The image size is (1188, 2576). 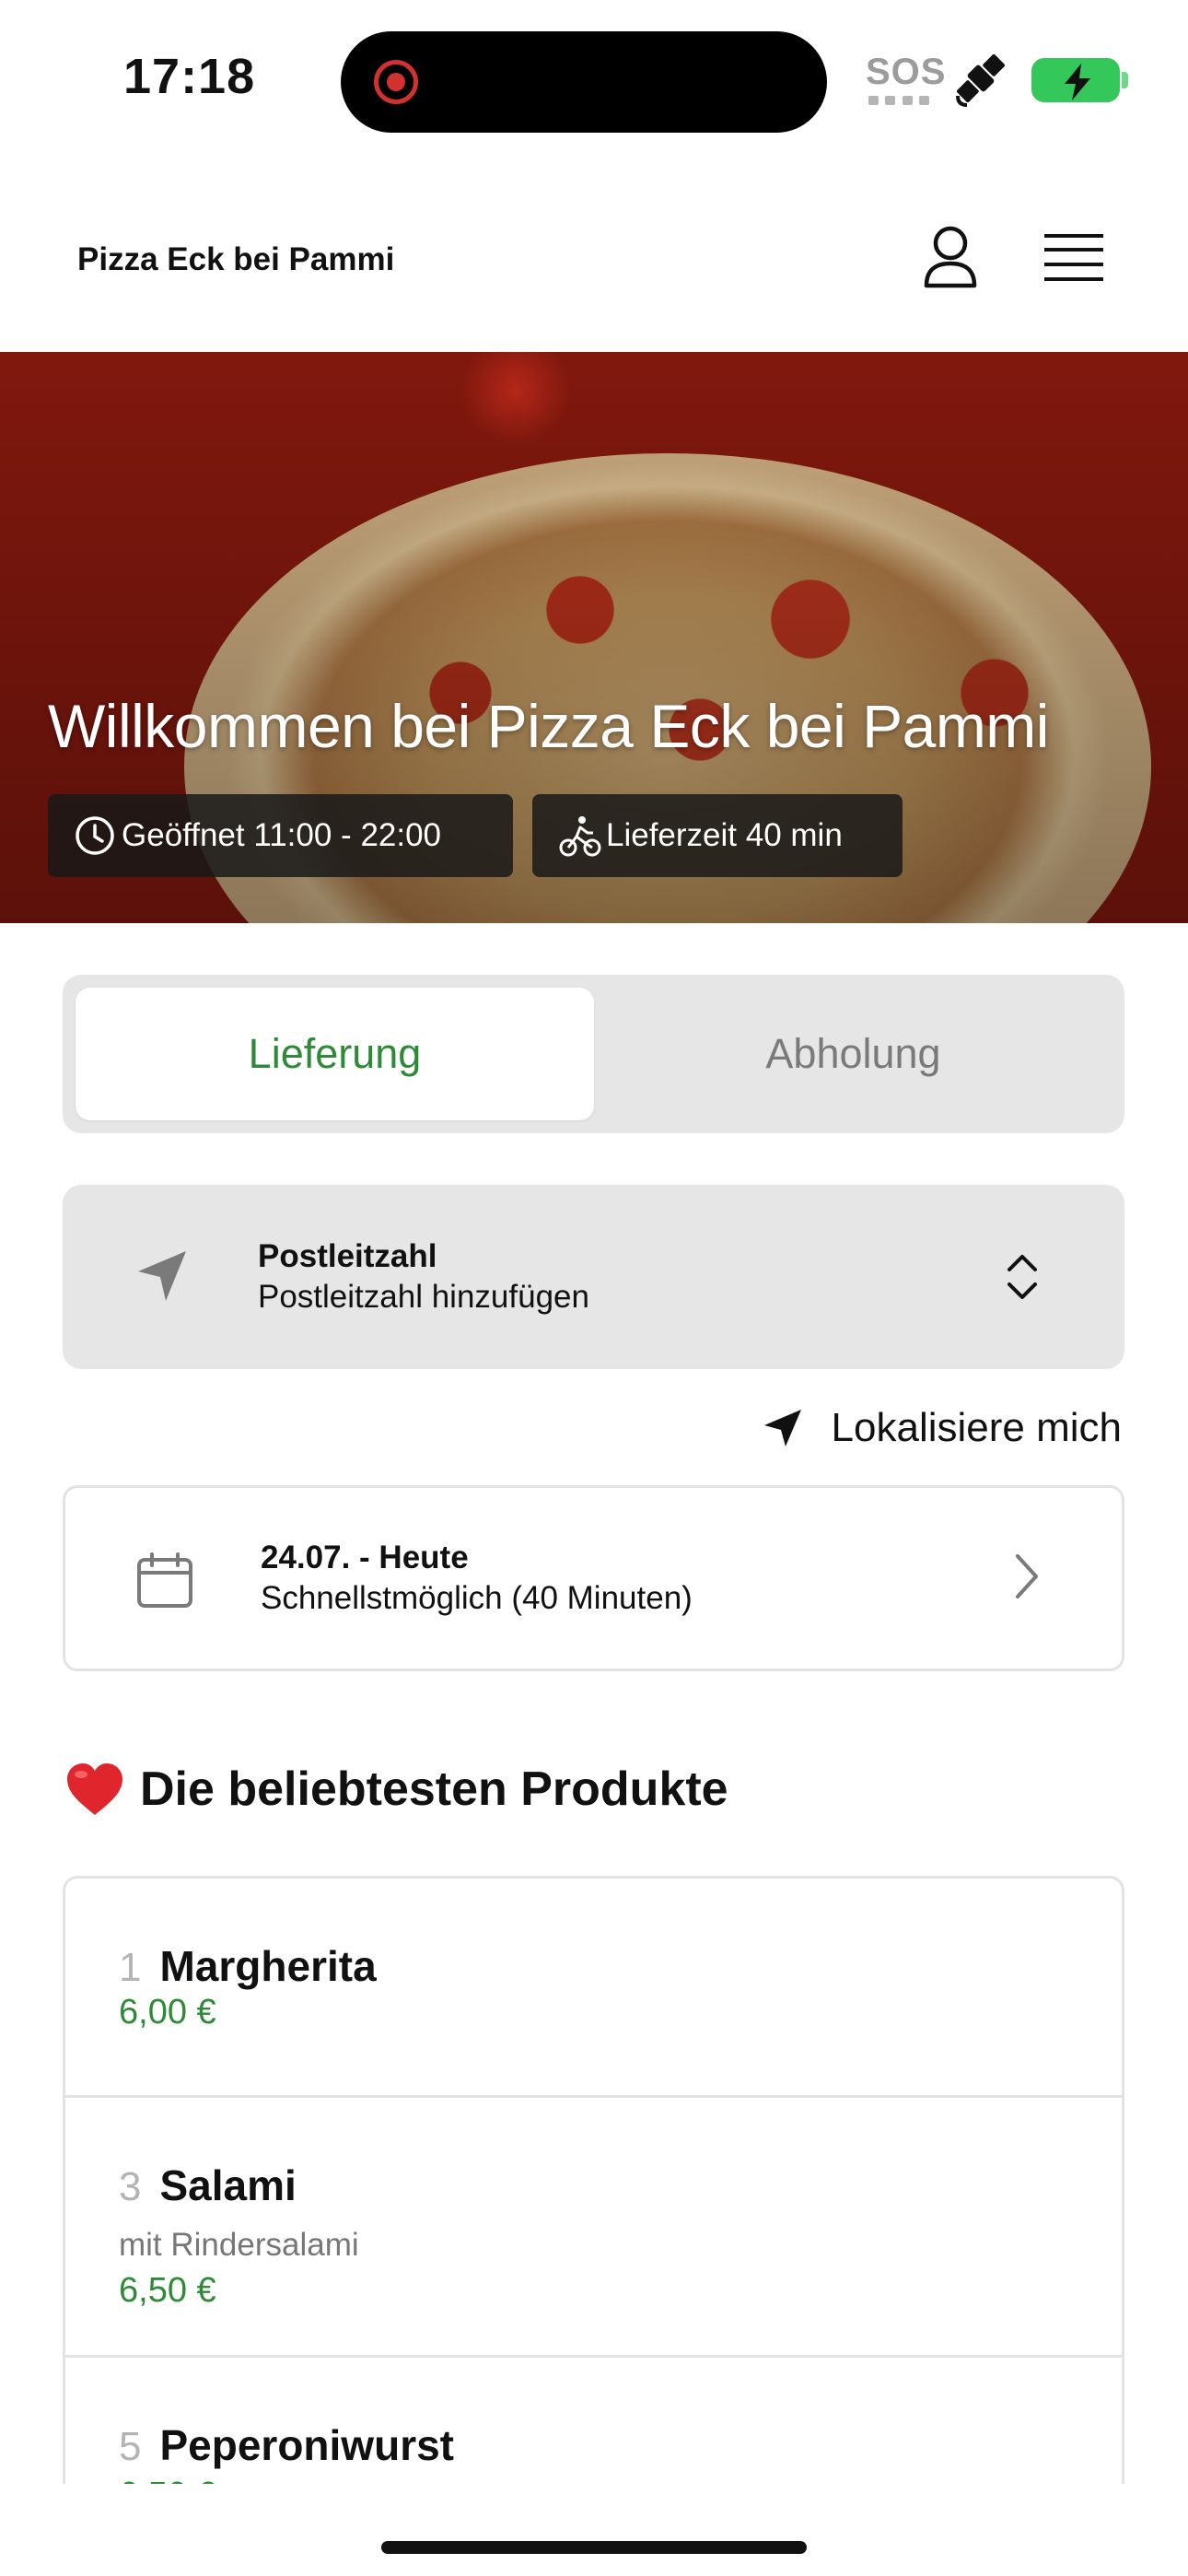 I want to click on app-header: Pizza Eck bei Pammi, so click(x=594, y=255).